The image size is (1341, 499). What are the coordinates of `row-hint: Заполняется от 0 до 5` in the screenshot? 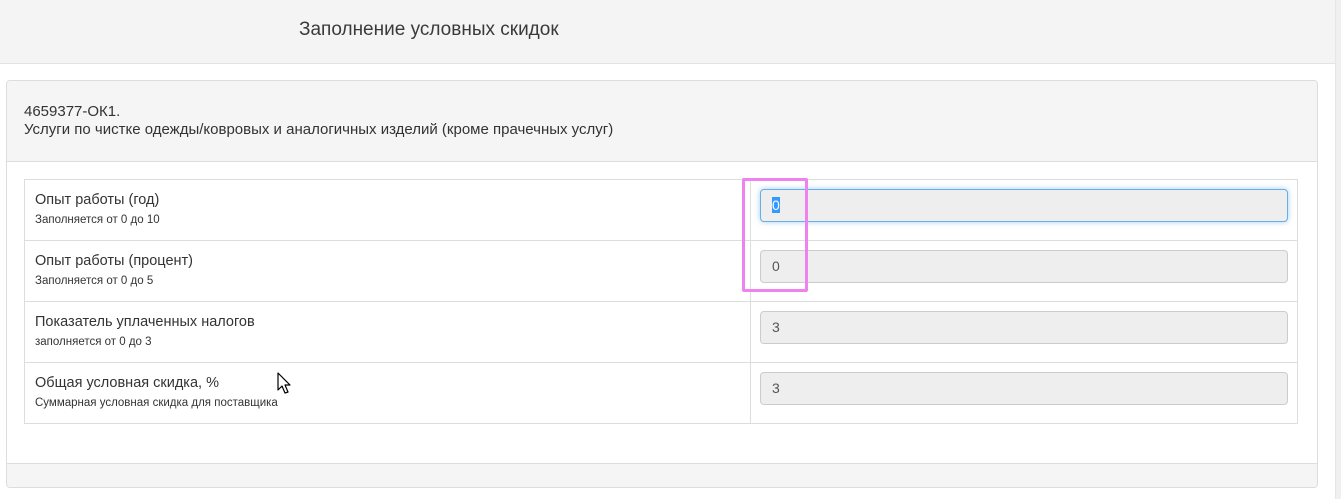 It's located at (94, 281).